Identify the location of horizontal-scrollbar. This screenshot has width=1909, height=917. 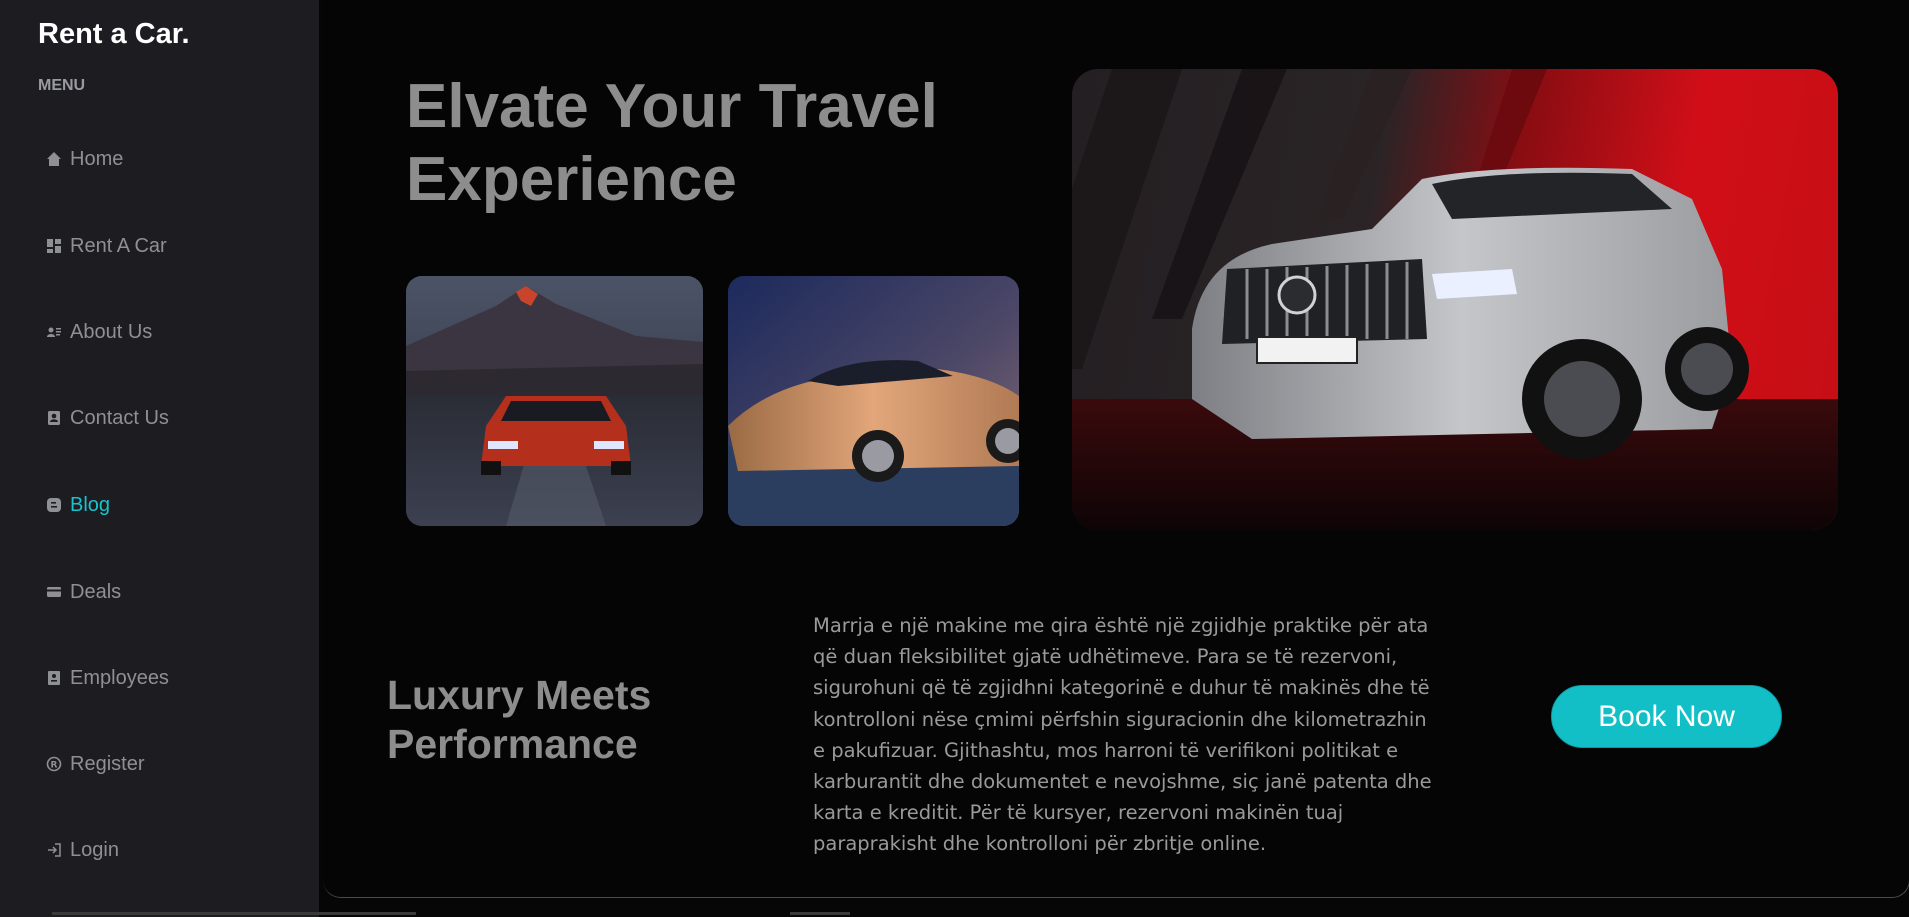
(234, 913).